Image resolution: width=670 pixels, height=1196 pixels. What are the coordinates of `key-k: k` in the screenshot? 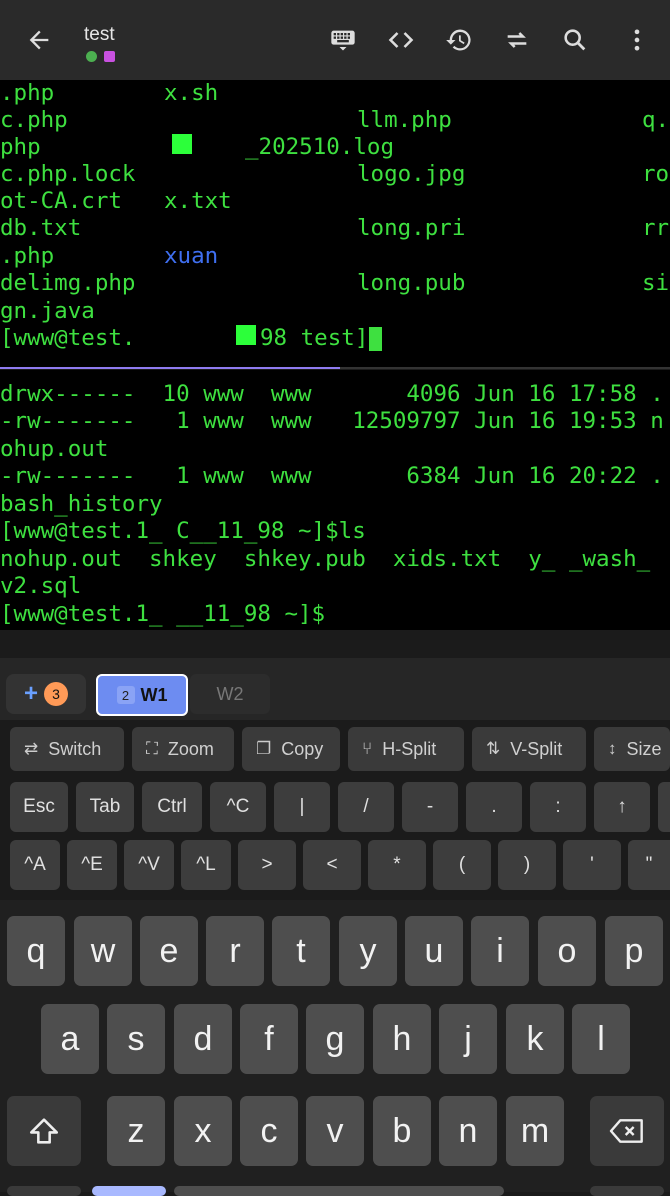 It's located at (535, 1039).